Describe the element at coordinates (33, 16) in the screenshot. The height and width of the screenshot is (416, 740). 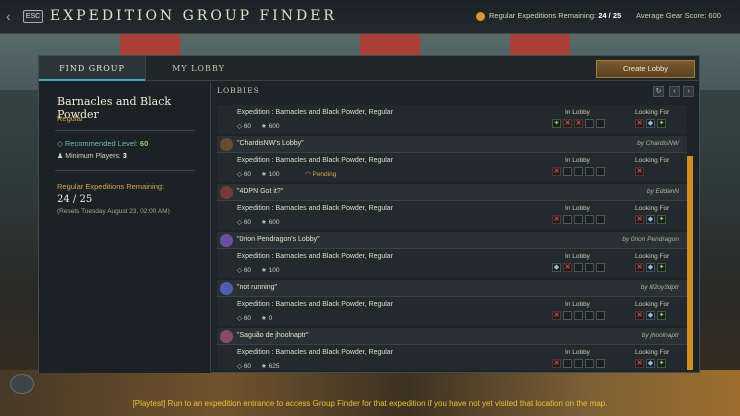
I see `esc-key-badge: ESC` at that location.